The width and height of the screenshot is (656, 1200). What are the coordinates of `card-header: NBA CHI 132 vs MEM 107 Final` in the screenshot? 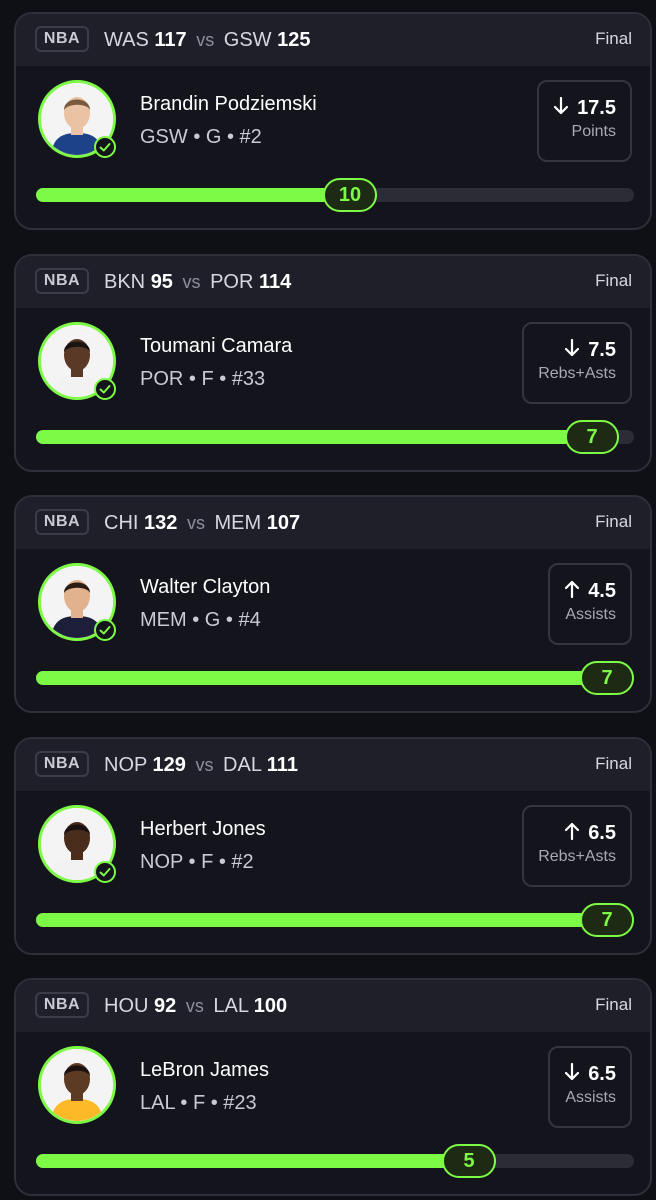 It's located at (333, 523).